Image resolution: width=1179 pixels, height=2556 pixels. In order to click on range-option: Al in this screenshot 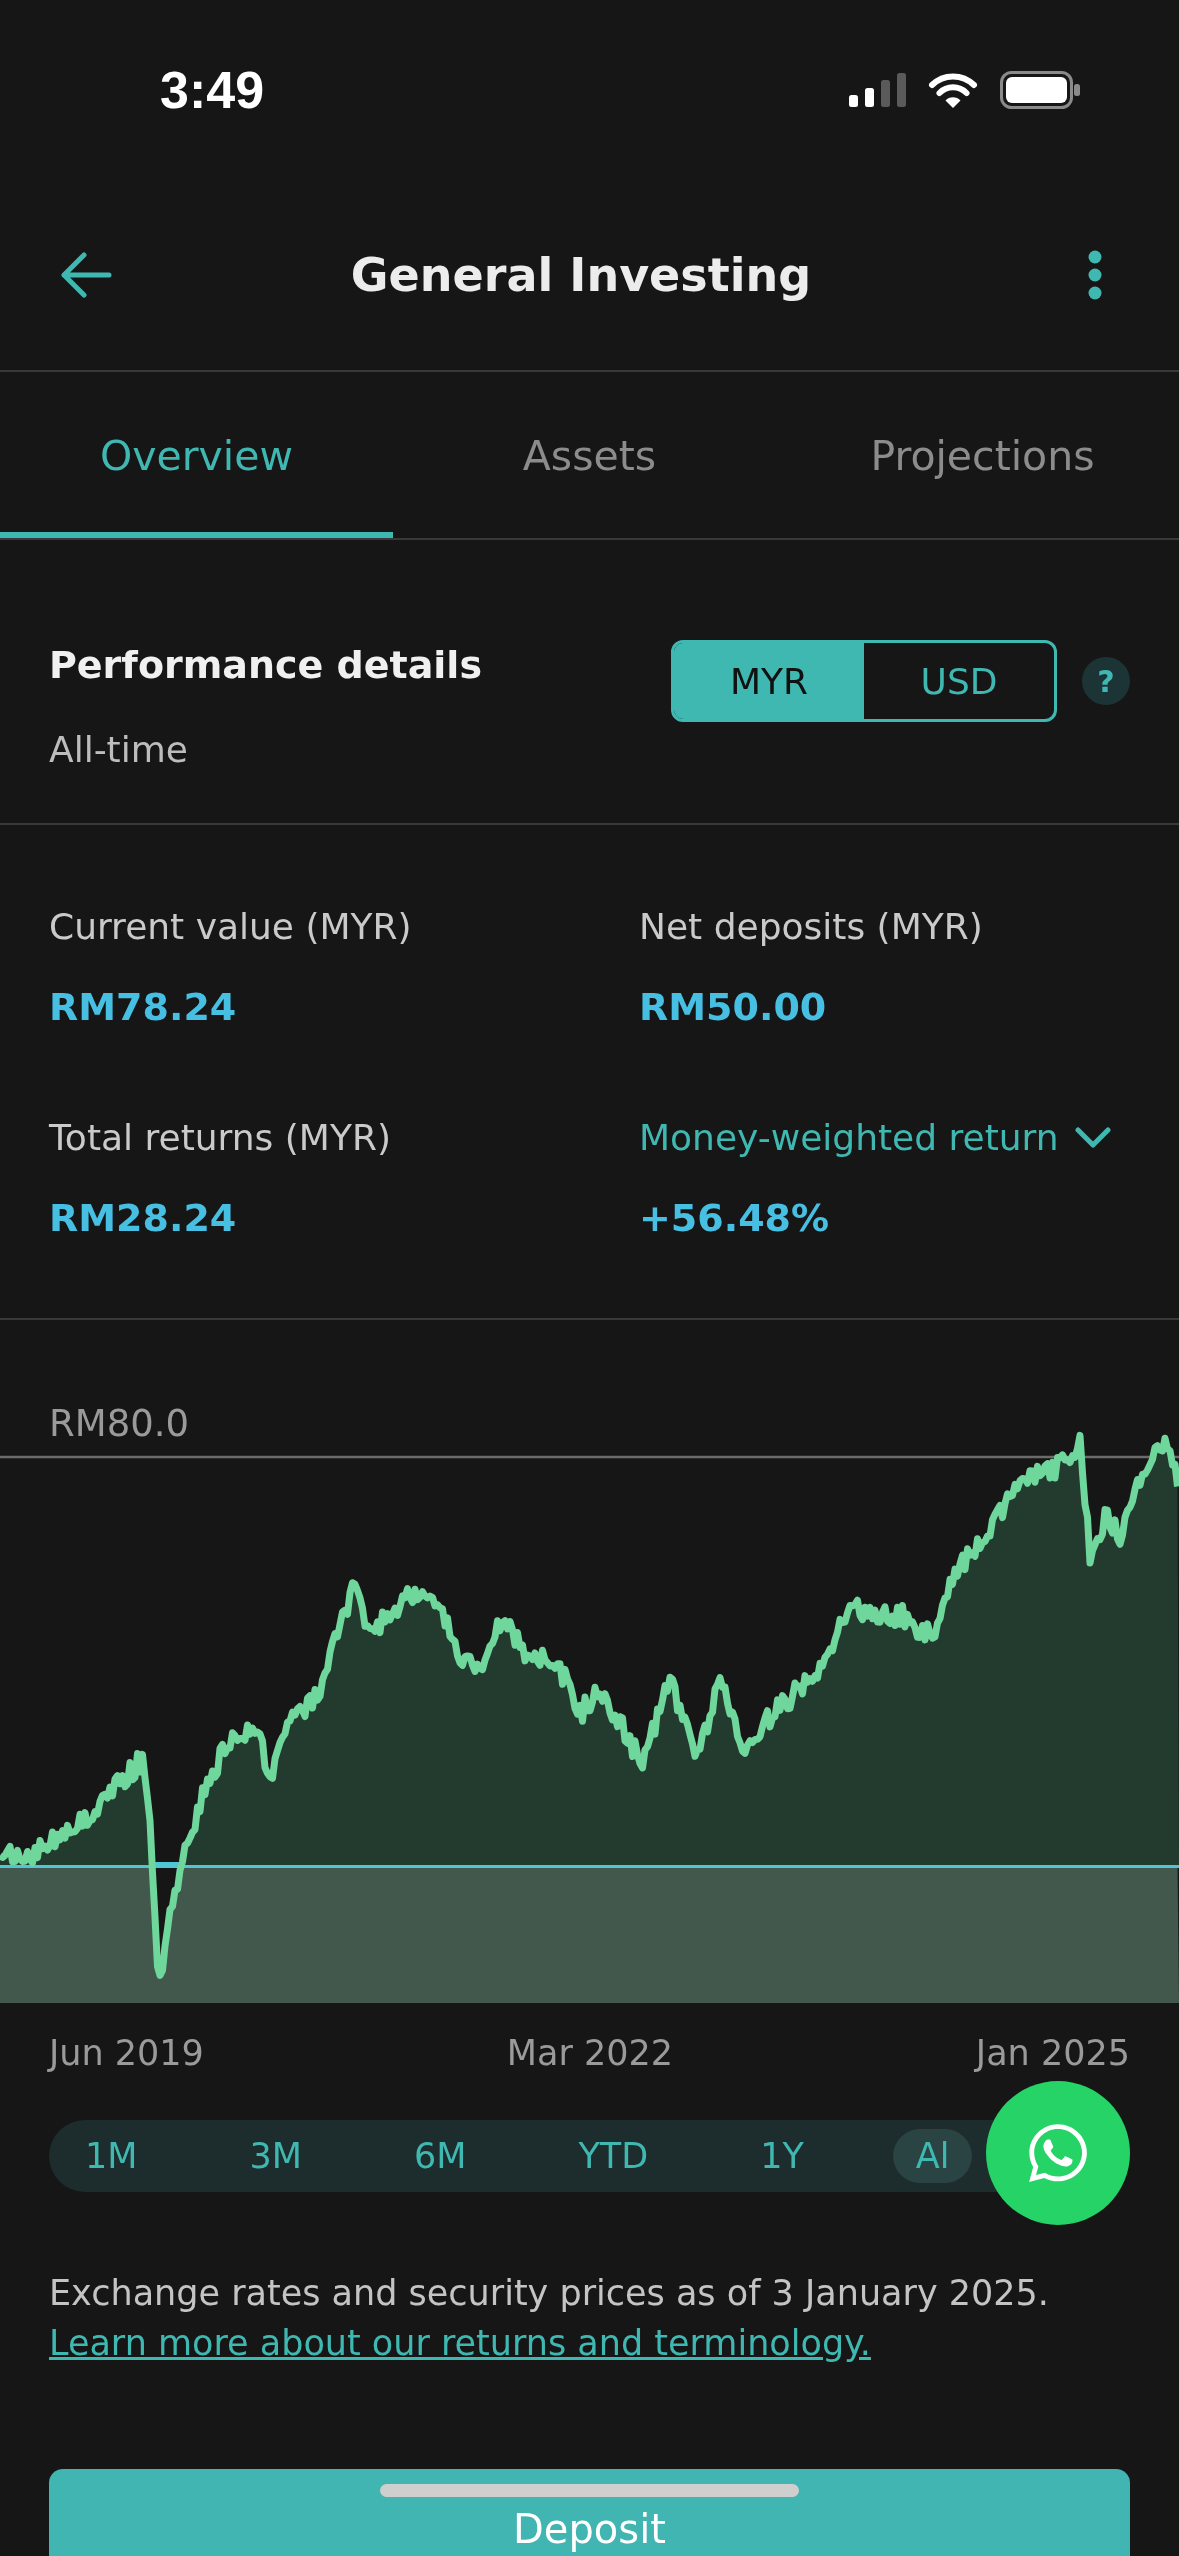, I will do `click(932, 2156)`.